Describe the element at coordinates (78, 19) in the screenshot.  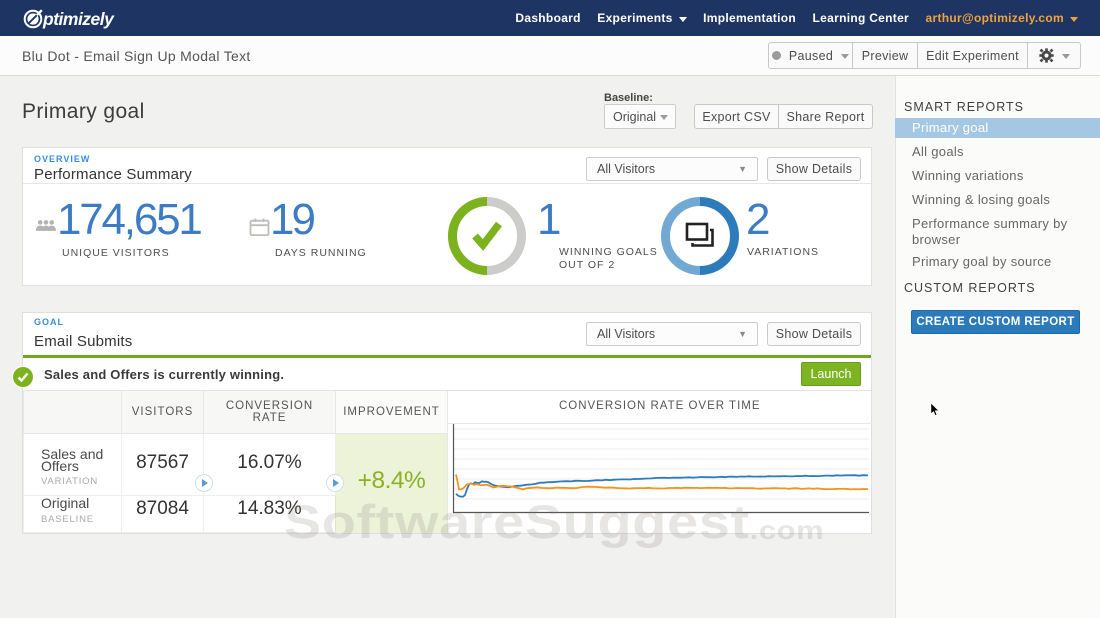
I see `svg-text: ptimizely` at that location.